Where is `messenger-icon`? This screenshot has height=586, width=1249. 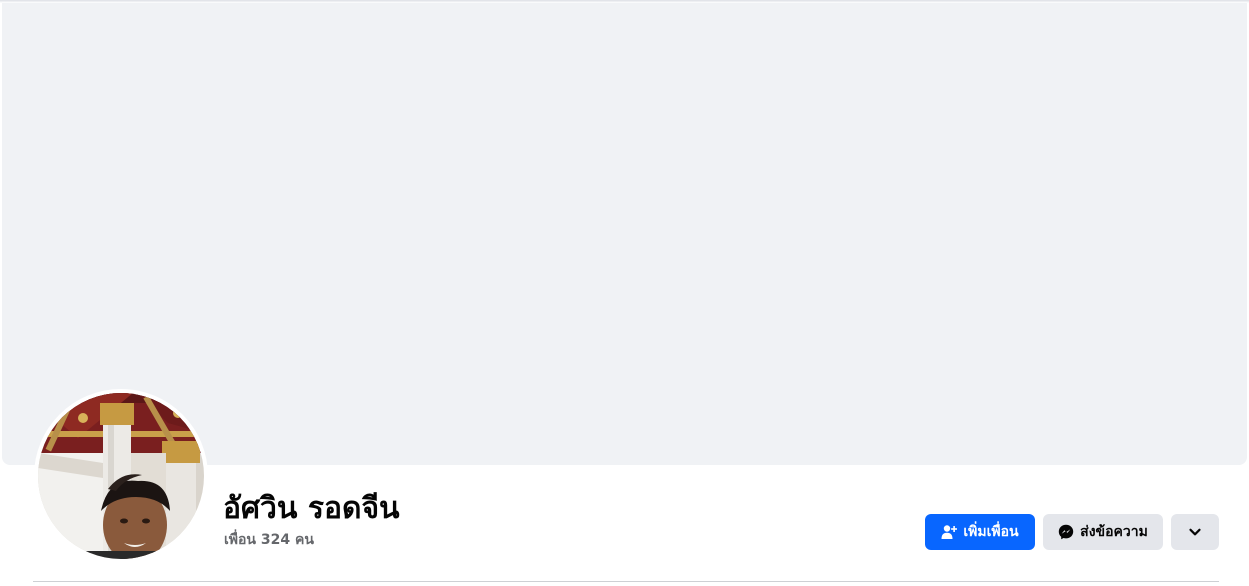
messenger-icon is located at coordinates (1066, 532).